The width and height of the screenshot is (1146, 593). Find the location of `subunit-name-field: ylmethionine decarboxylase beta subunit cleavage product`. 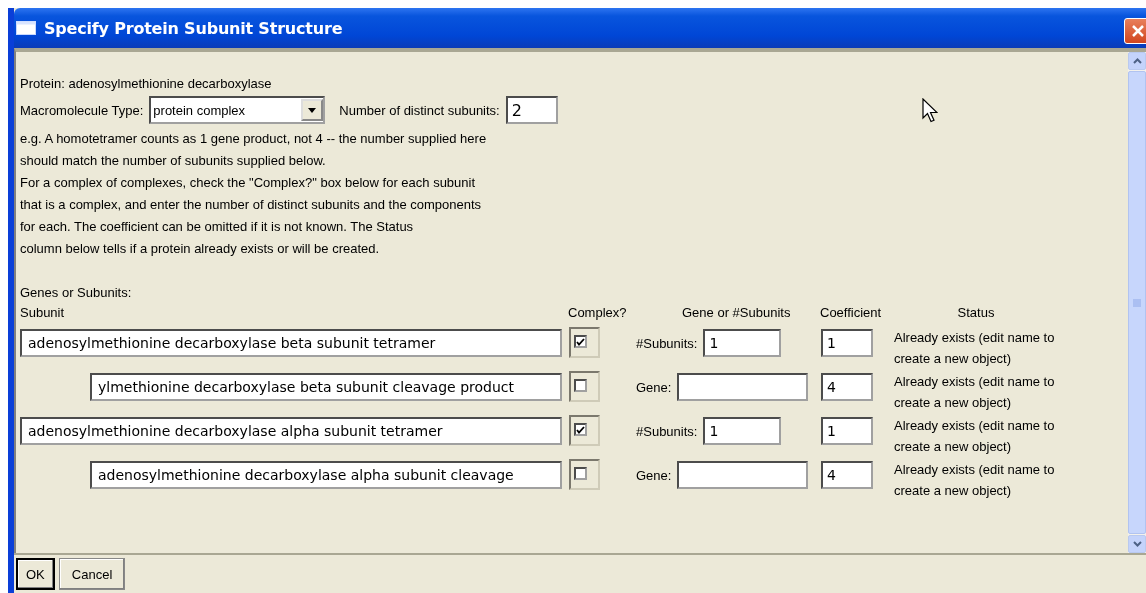

subunit-name-field: ylmethionine decarboxylase beta subunit cleavage product is located at coordinates (326, 387).